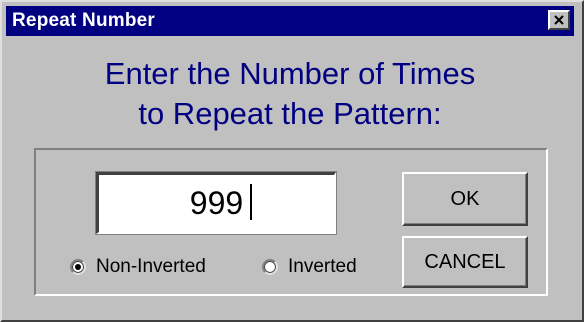 This screenshot has width=584, height=322. What do you see at coordinates (216, 203) in the screenshot?
I see `repeat-count-input` at bounding box center [216, 203].